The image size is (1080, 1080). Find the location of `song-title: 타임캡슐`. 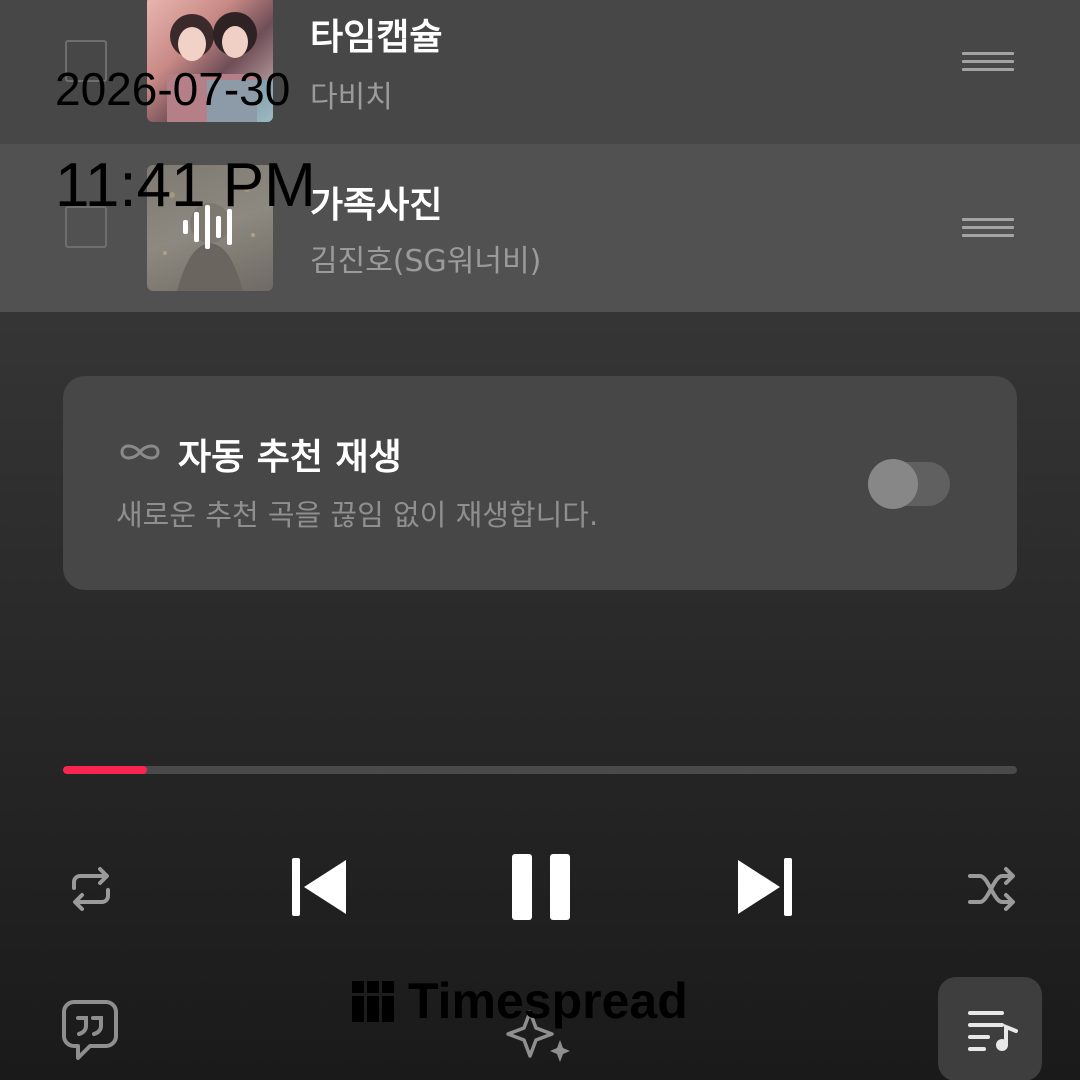

song-title: 타임캡슐 is located at coordinates (376, 37).